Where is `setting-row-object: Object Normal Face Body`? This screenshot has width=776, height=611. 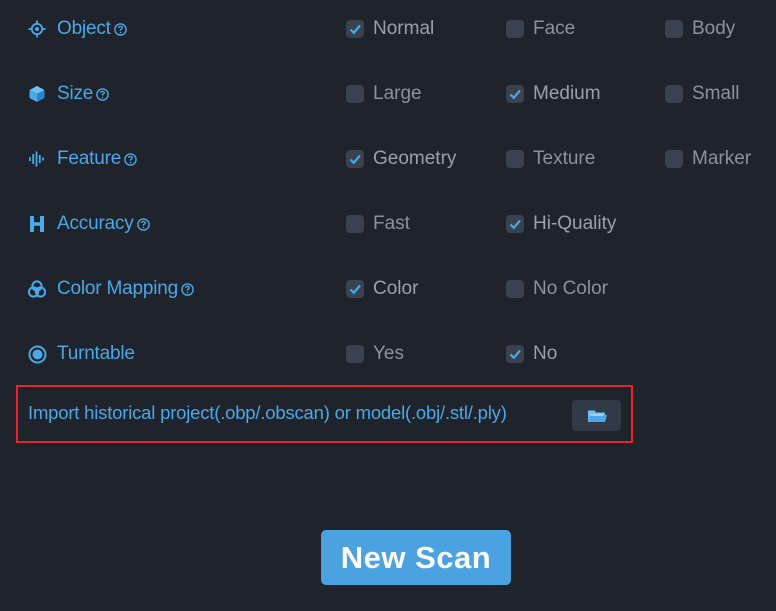
setting-row-object: Object Normal Face Body is located at coordinates (388, 29).